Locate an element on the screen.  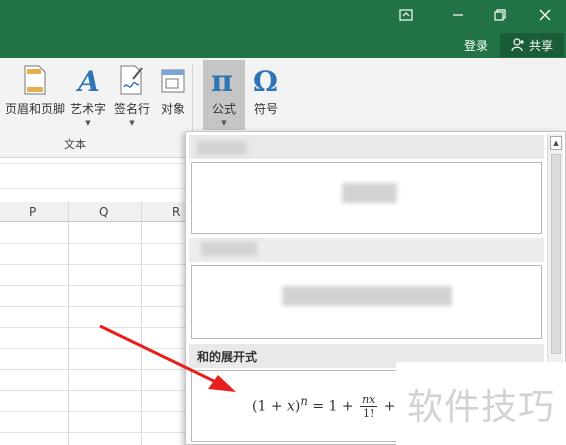
equation-button: π 公式 ▼ is located at coordinates (224, 95).